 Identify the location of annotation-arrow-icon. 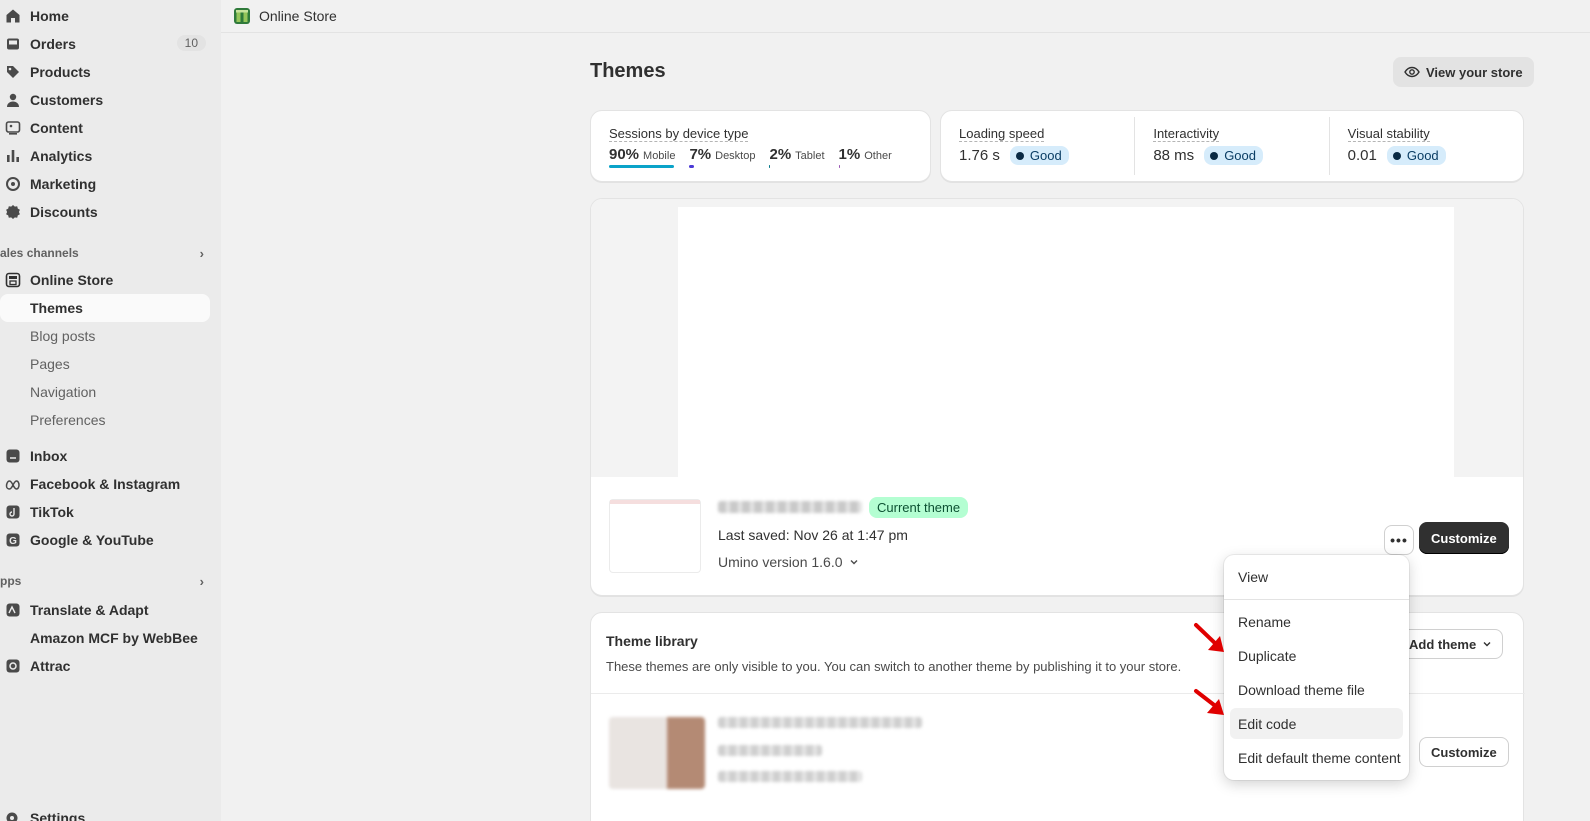
(1209, 637).